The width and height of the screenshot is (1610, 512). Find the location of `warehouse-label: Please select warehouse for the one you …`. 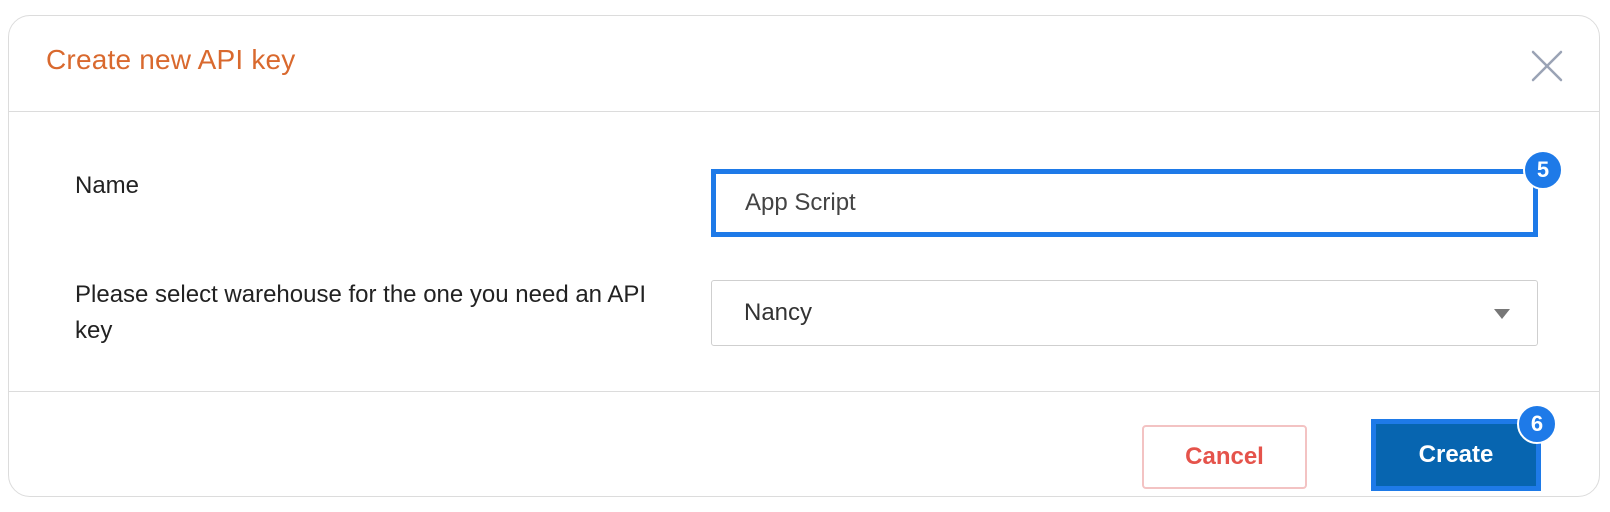

warehouse-label: Please select warehouse for the one you … is located at coordinates (361, 312).